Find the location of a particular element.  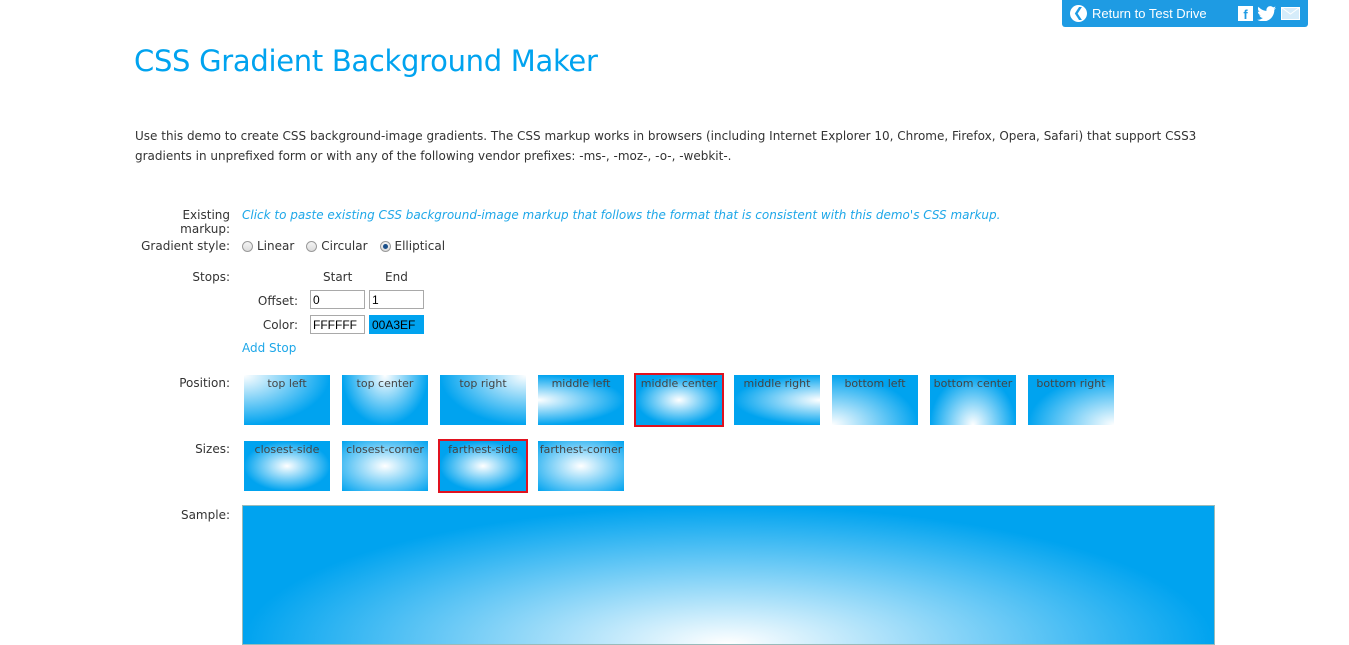

start-color-input is located at coordinates (337, 324).